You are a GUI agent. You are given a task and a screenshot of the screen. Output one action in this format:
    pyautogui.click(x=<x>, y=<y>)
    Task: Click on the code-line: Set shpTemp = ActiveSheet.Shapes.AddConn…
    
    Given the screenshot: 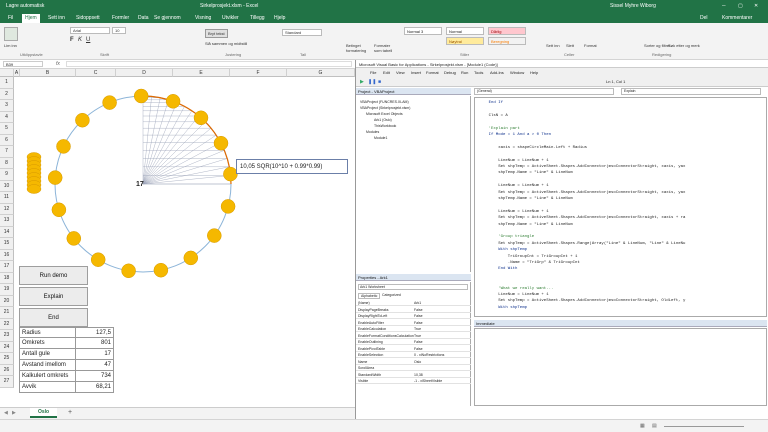 What is the action you would take?
    pyautogui.click(x=582, y=167)
    